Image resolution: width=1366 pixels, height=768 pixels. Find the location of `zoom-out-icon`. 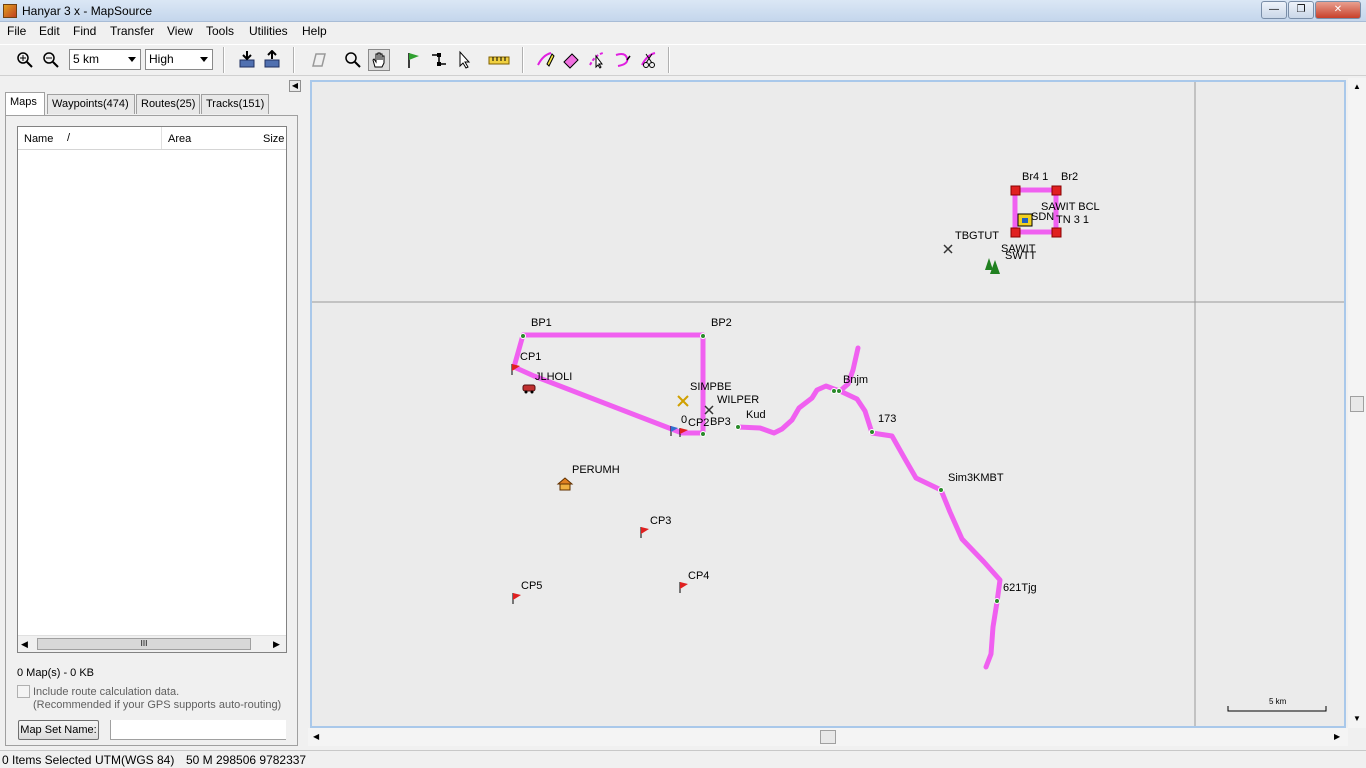

zoom-out-icon is located at coordinates (51, 60).